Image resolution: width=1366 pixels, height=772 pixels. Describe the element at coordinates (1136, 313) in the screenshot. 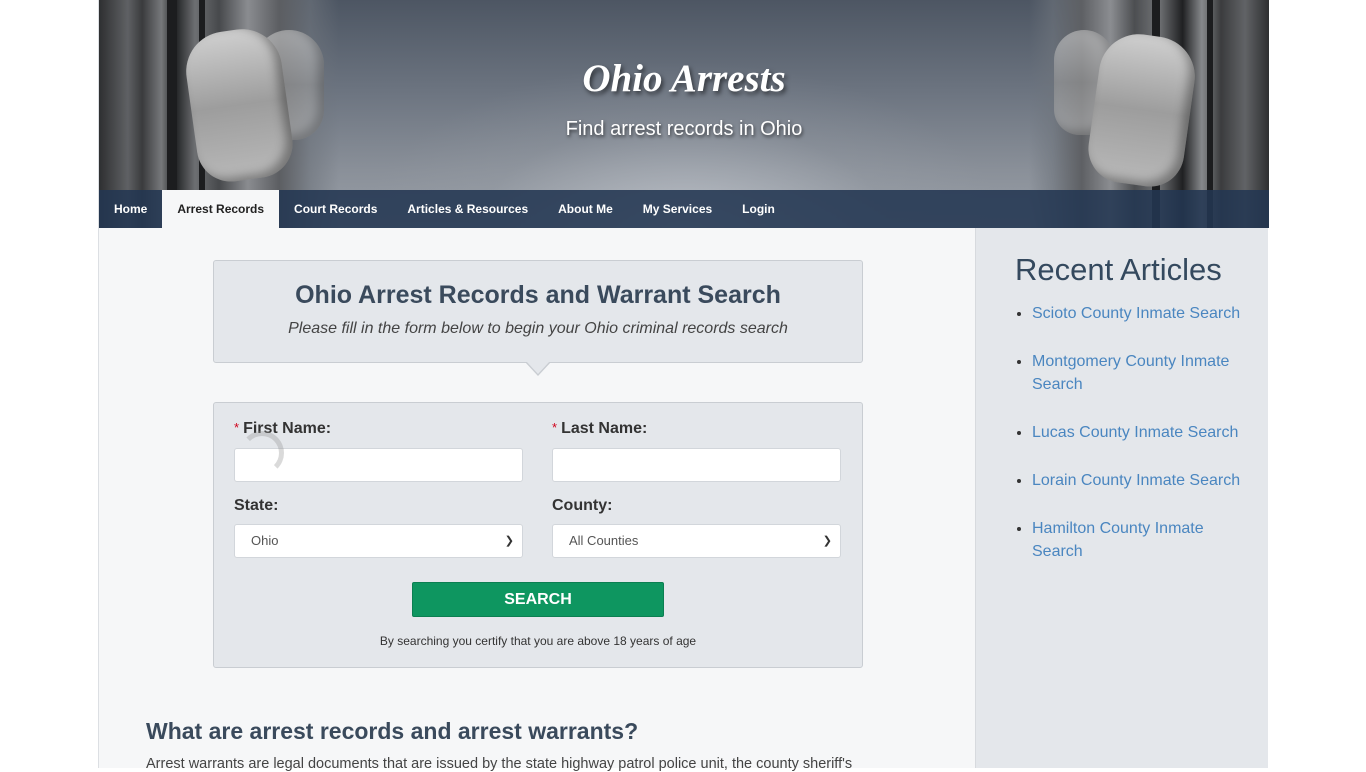

I see `article-link-scioto: Scioto County Inmate Search` at that location.